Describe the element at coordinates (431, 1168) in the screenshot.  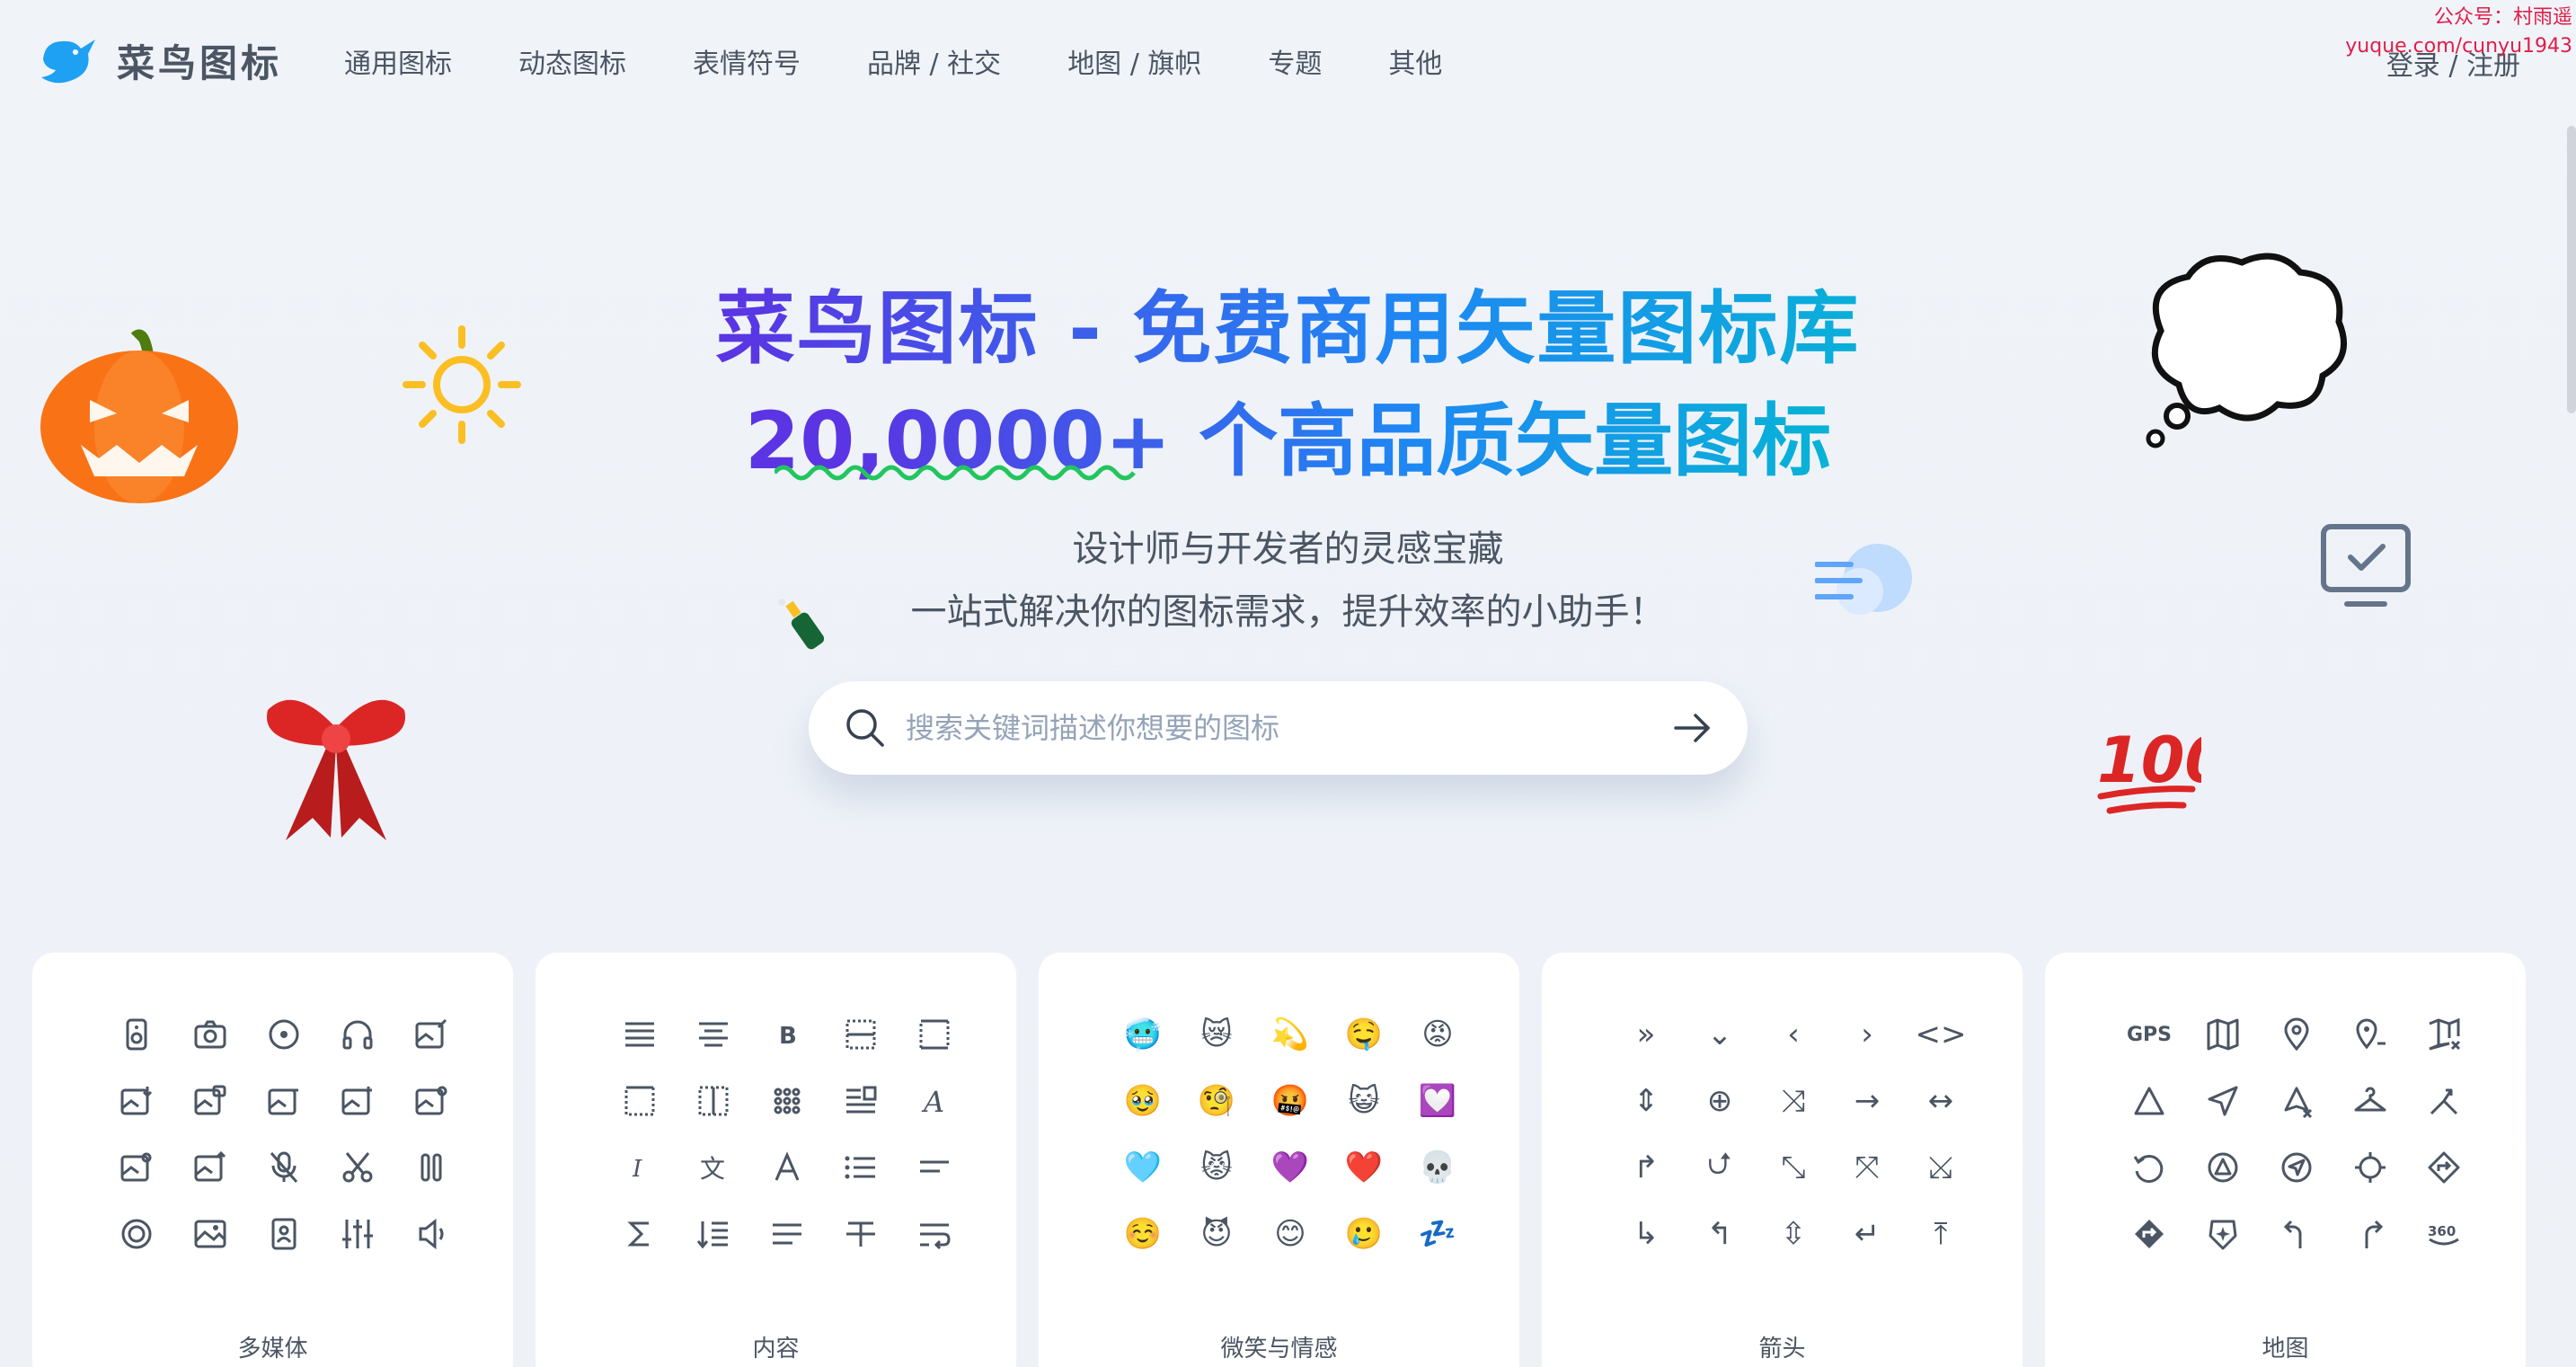
I see `pause-icon` at that location.